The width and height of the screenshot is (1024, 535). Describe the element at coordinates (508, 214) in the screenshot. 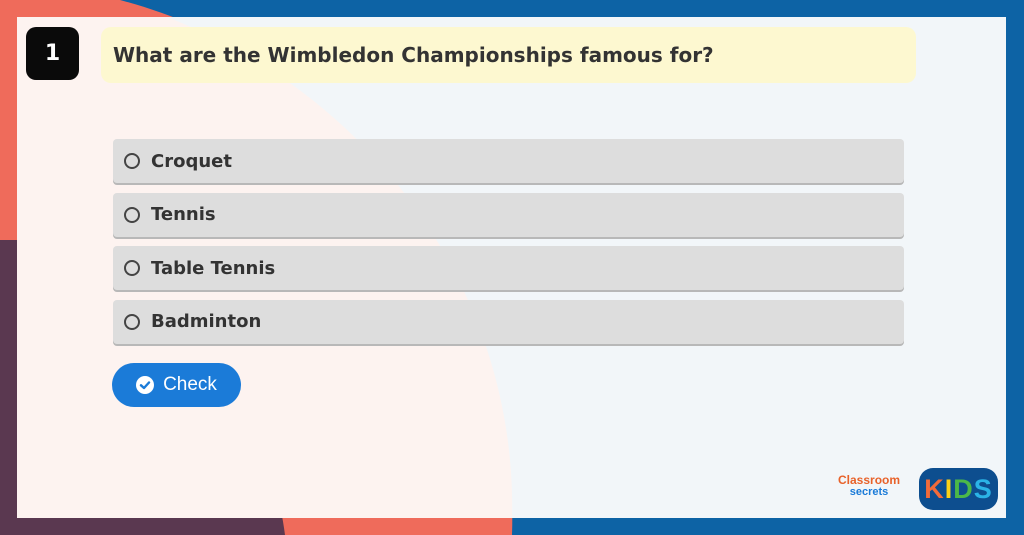

I see `option-tennis: Tennis` at that location.